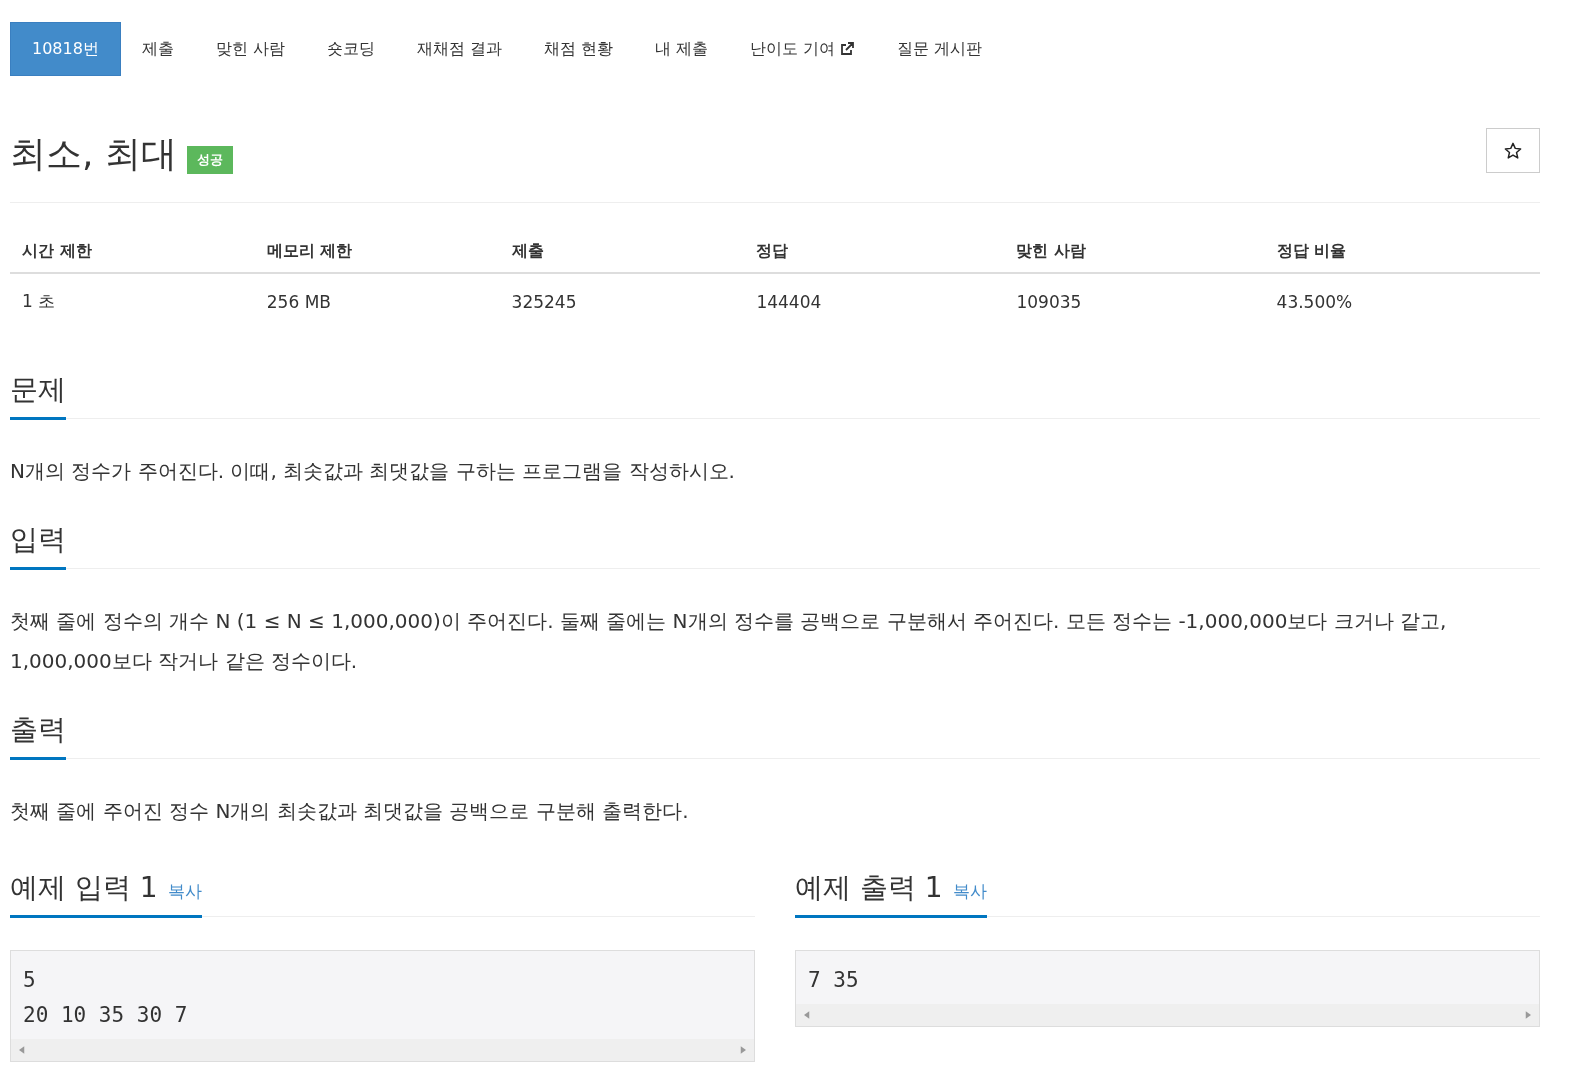  I want to click on table-cell: 43.500%, so click(1402, 301).